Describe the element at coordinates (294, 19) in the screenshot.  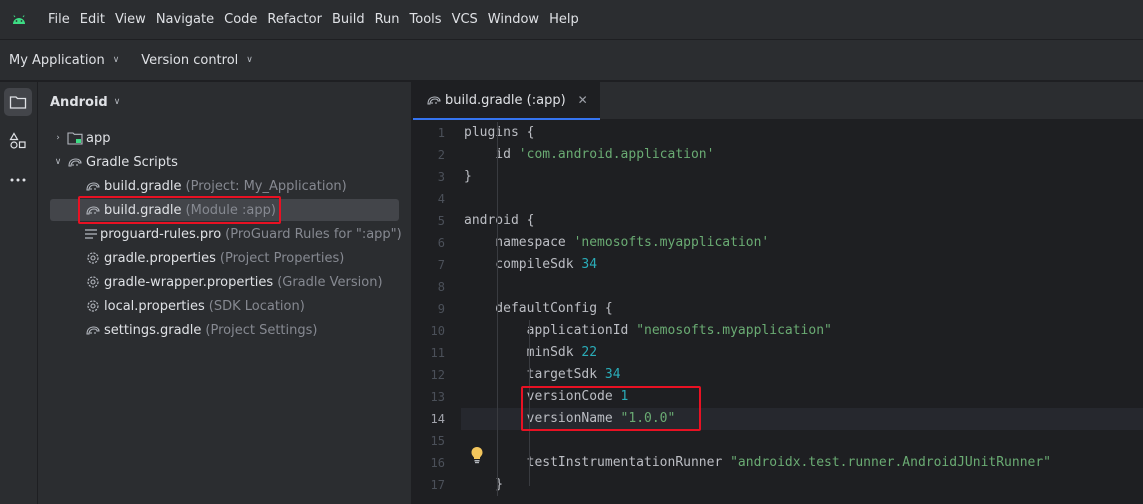
I see `menu-refactor: Refactor` at that location.